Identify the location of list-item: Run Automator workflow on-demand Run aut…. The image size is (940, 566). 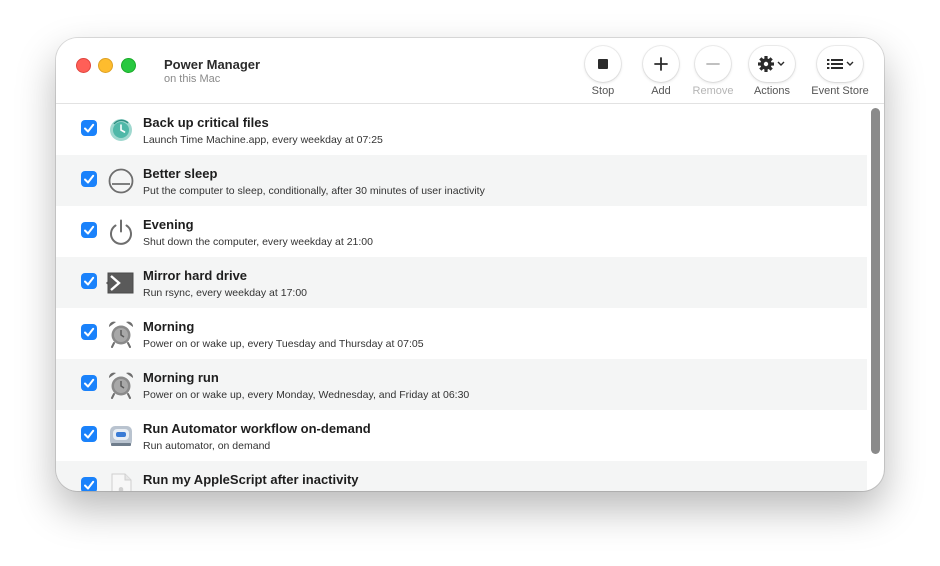
(461, 435).